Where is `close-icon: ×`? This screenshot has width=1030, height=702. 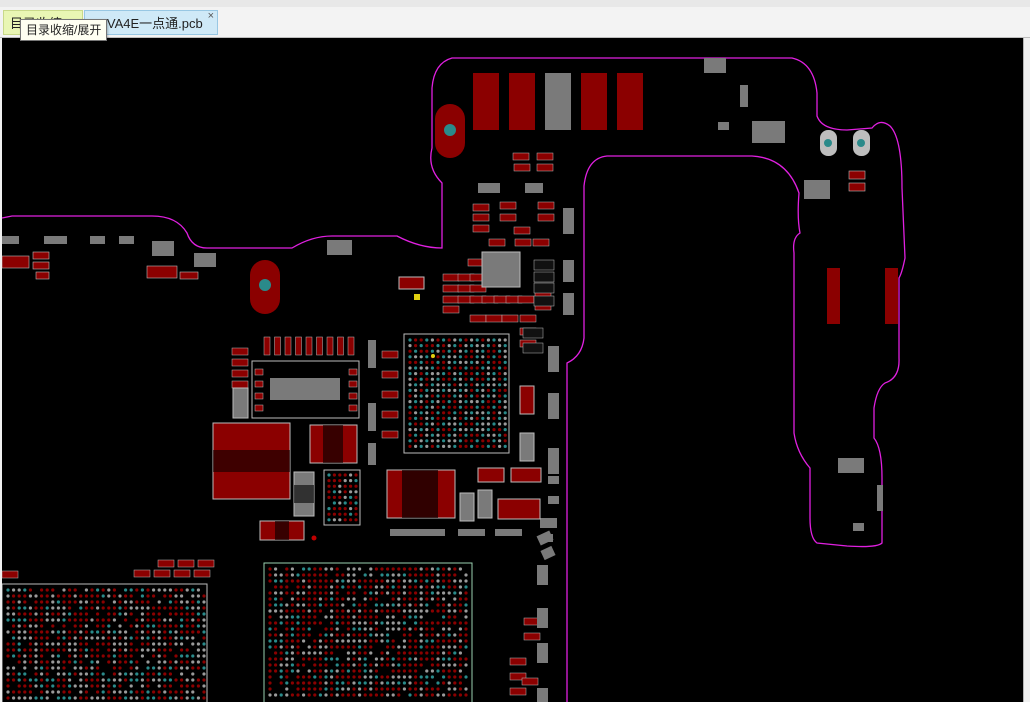 close-icon: × is located at coordinates (211, 16).